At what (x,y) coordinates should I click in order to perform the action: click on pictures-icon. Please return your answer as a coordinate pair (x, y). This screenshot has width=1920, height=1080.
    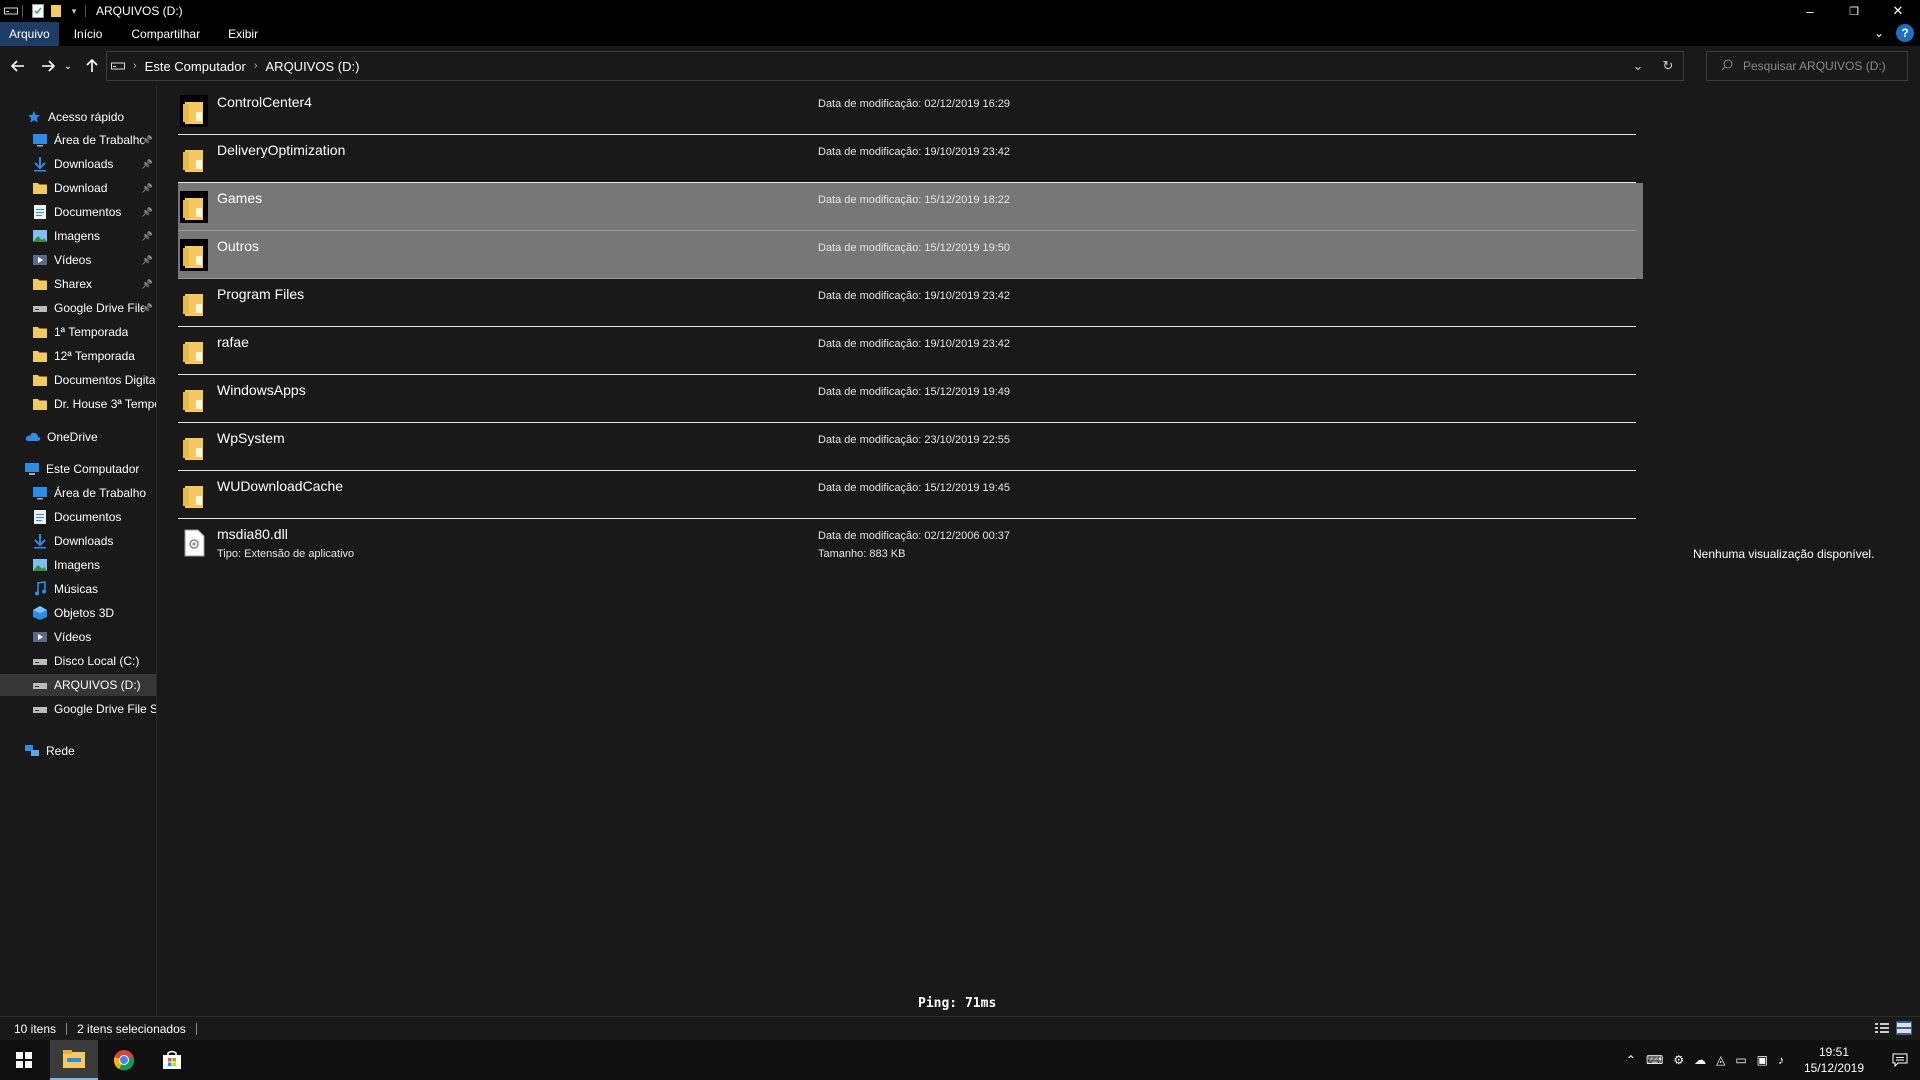
    Looking at the image, I should click on (40, 565).